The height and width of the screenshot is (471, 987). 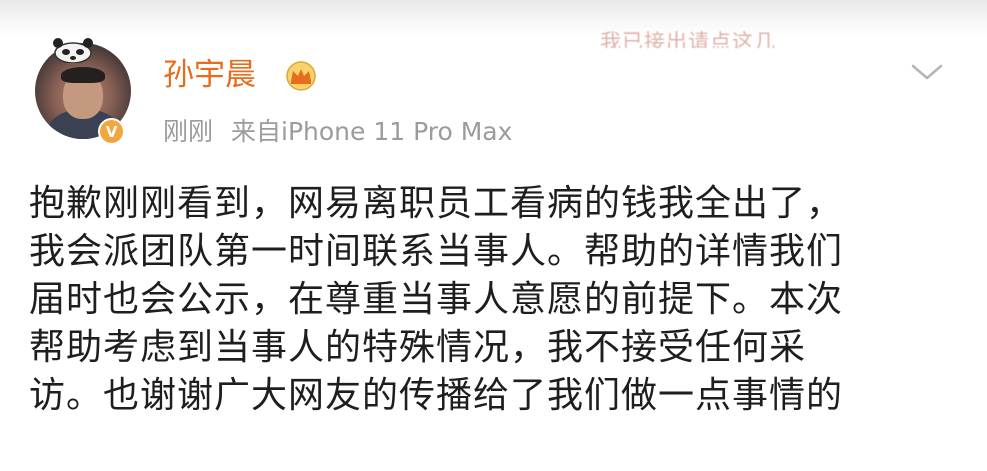 What do you see at coordinates (301, 76) in the screenshot?
I see `crown-icon` at bounding box center [301, 76].